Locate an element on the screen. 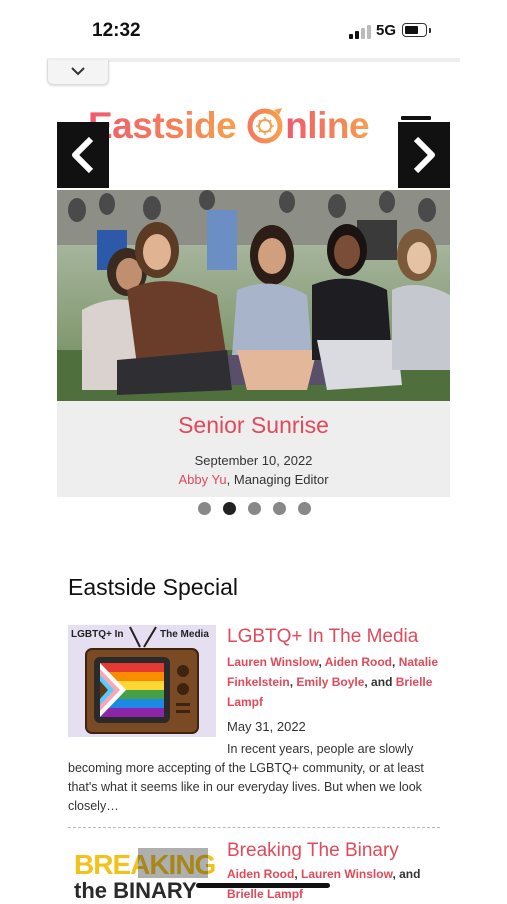  network-label: 5G is located at coordinates (386, 30).